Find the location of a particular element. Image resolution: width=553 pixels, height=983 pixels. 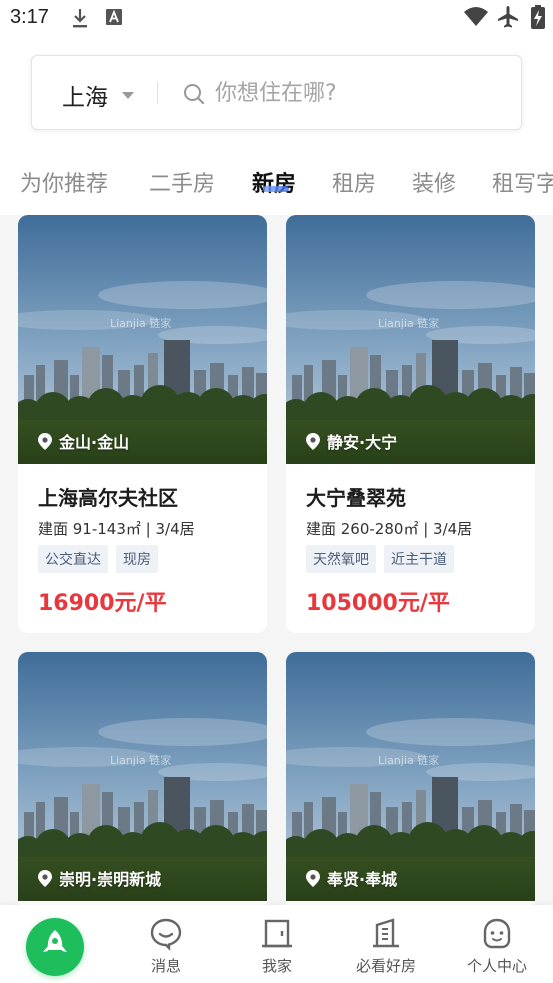

search-bar: 上海 is located at coordinates (276, 92).